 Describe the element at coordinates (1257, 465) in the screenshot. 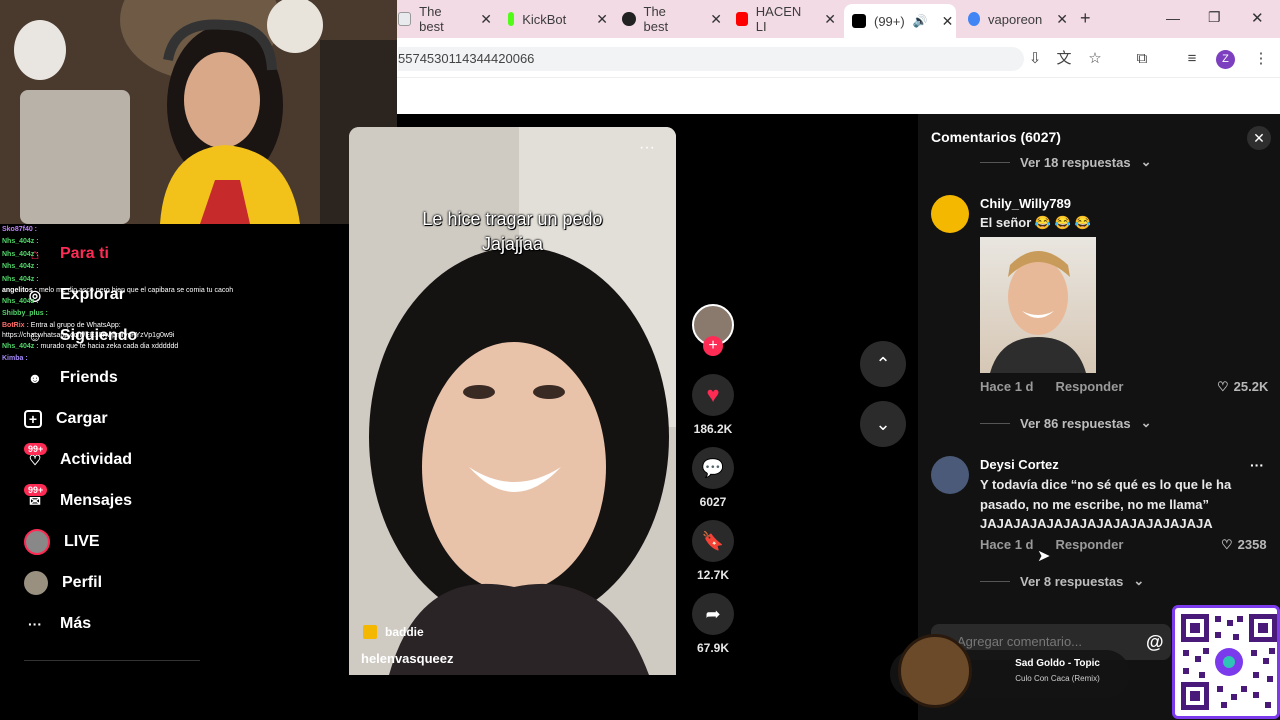

I see `comment-more-icon: ···` at that location.